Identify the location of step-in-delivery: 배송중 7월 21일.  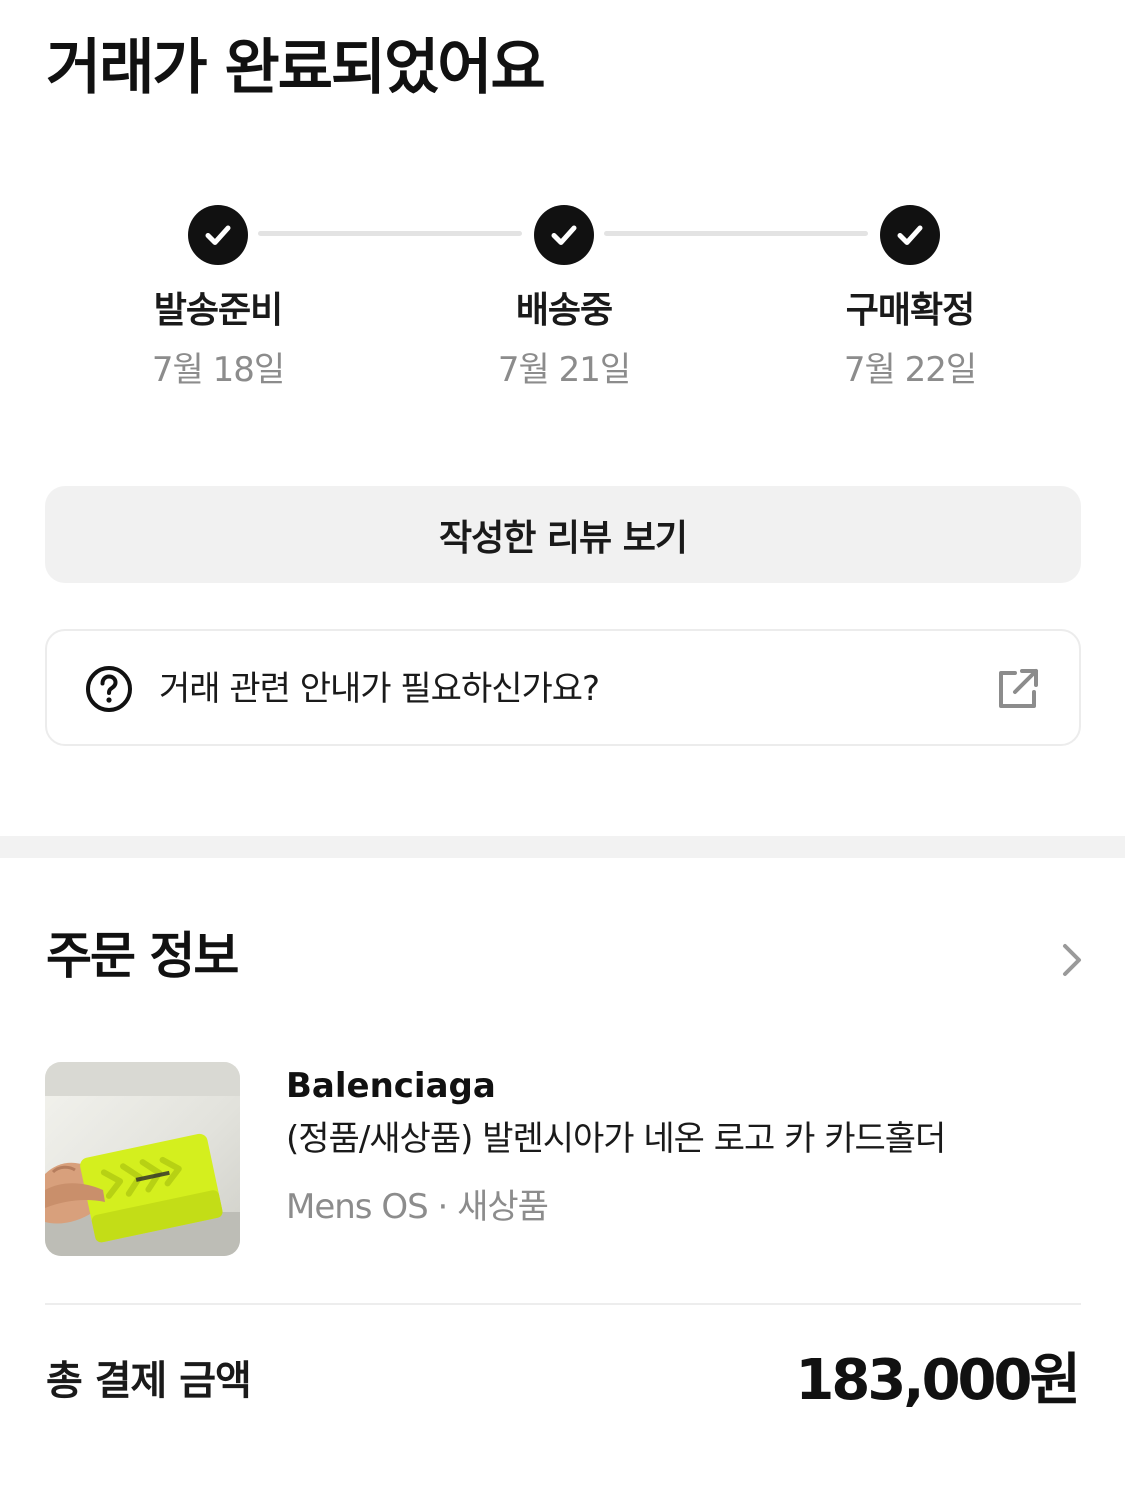
(564, 296).